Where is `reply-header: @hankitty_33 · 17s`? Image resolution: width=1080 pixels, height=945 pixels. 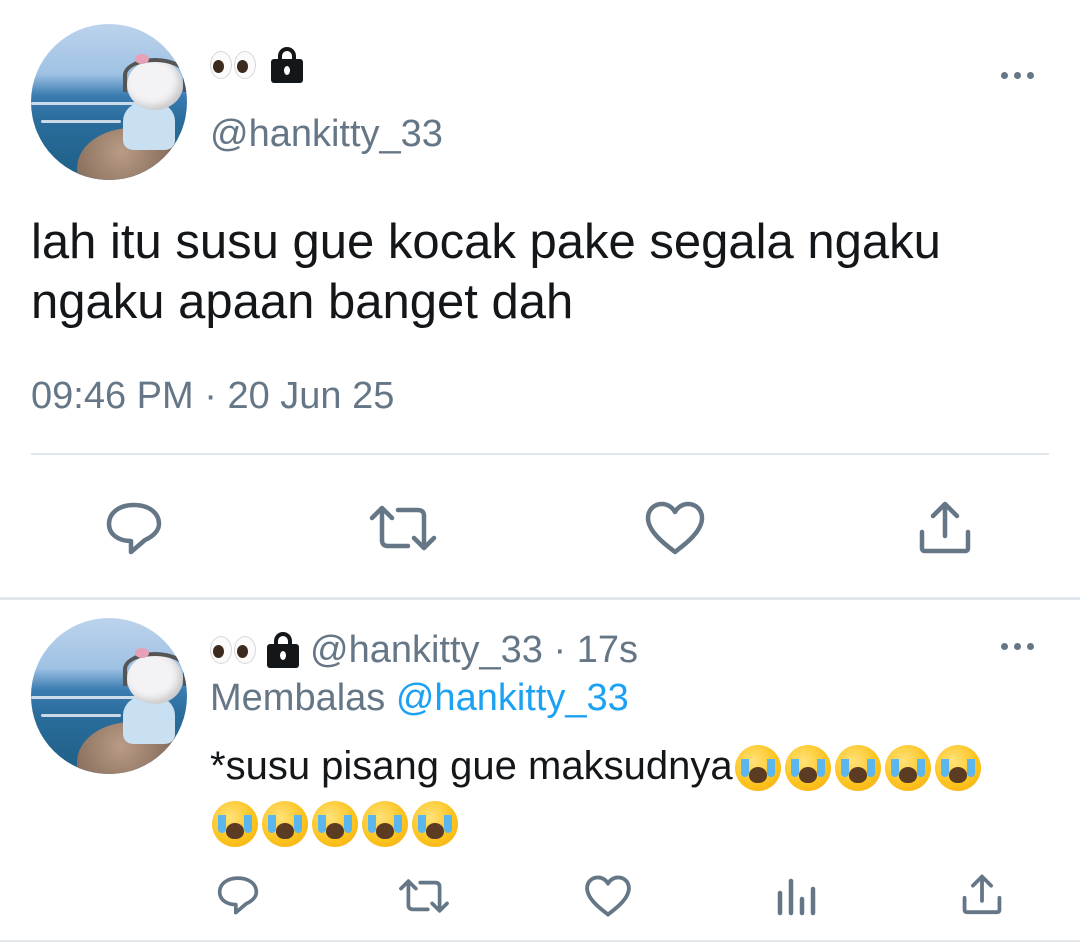 reply-header: @hankitty_33 · 17s is located at coordinates (424, 650).